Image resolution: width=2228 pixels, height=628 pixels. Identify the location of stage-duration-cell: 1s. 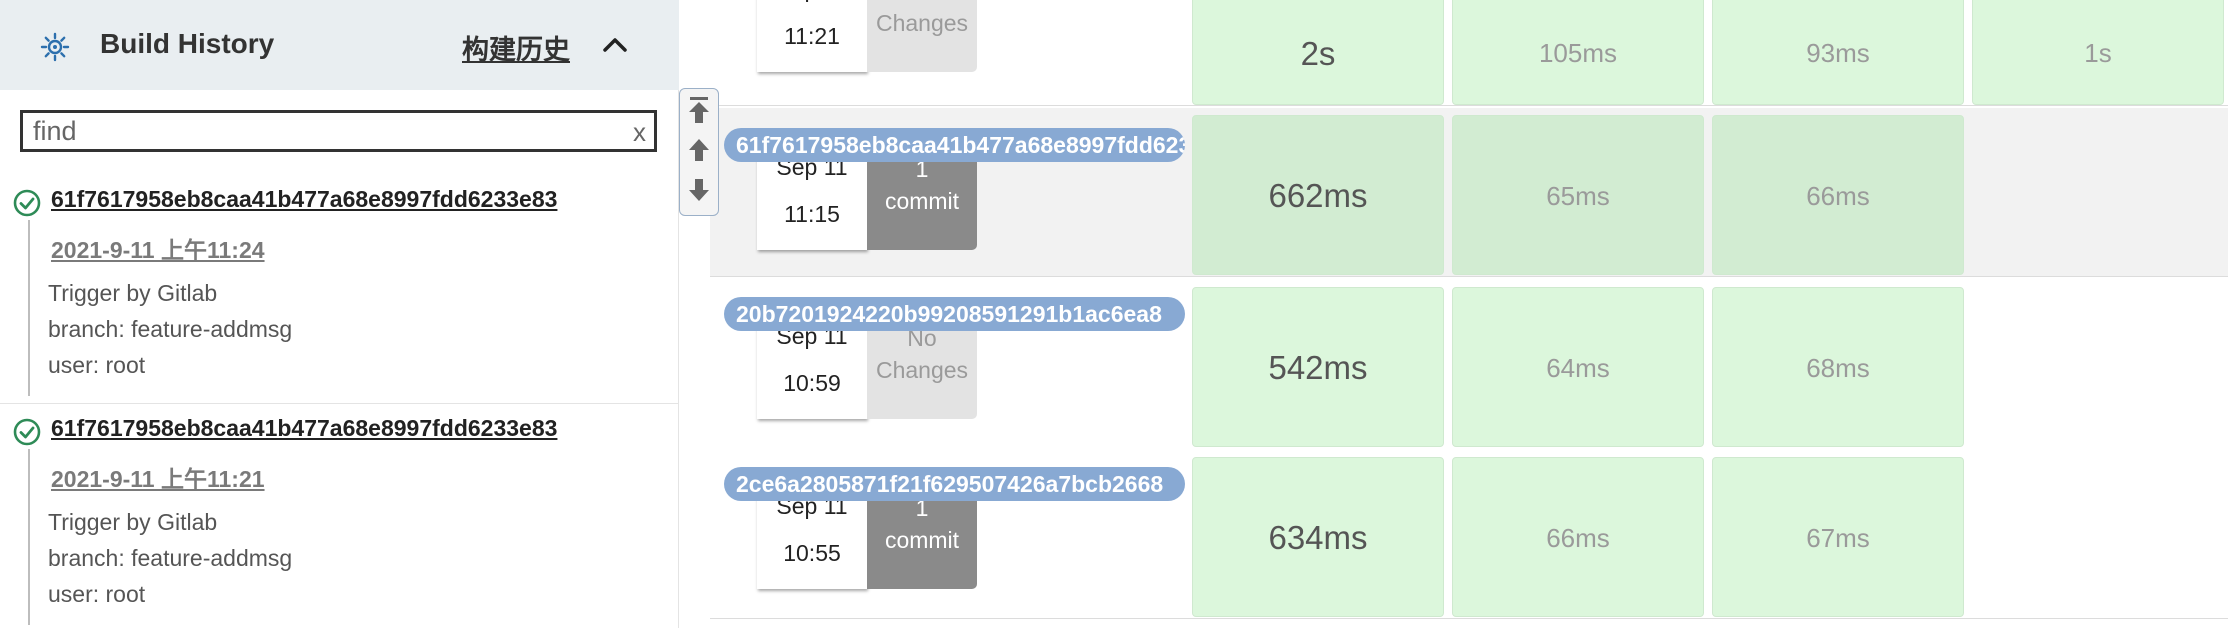
(2098, 52).